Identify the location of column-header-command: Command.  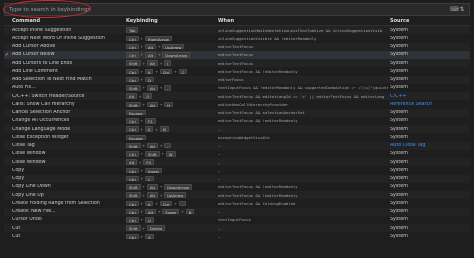
(68, 21).